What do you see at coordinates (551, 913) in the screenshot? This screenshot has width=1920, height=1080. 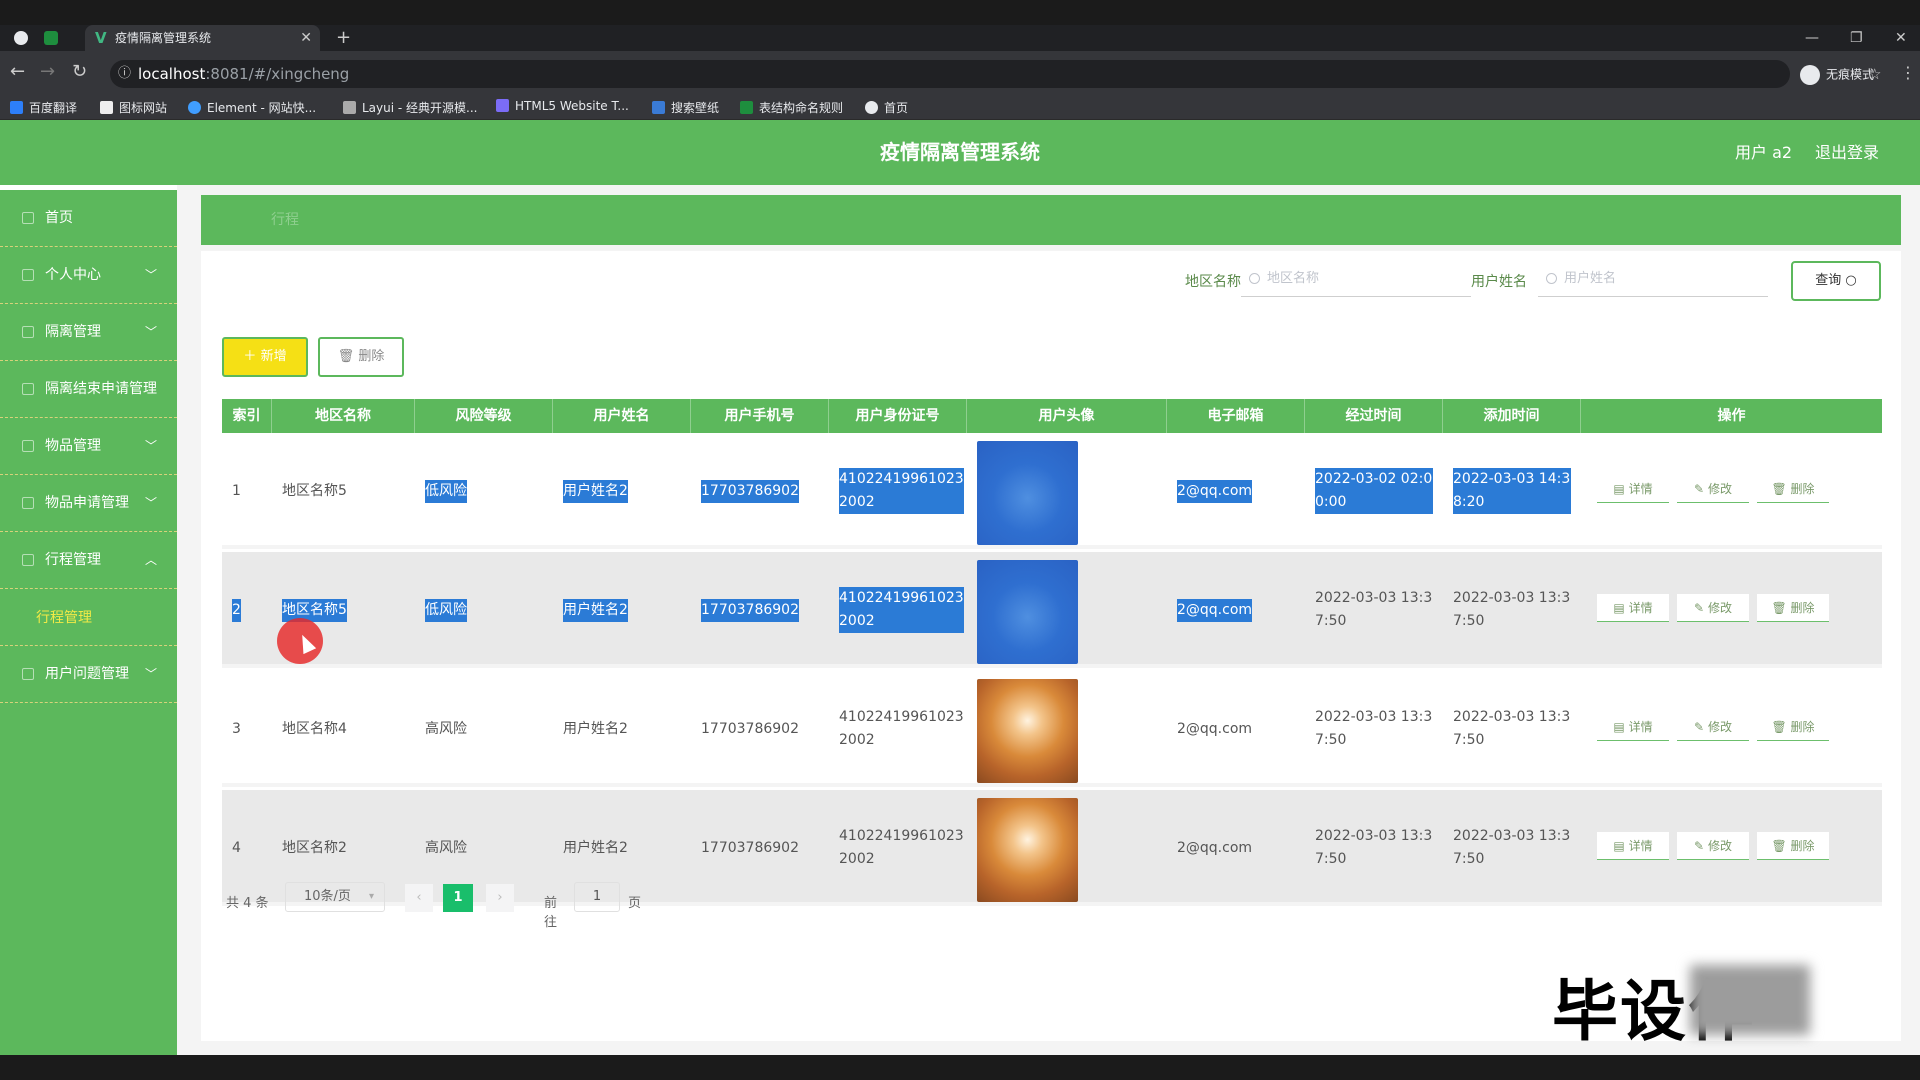 I see `goto-label: 前往` at bounding box center [551, 913].